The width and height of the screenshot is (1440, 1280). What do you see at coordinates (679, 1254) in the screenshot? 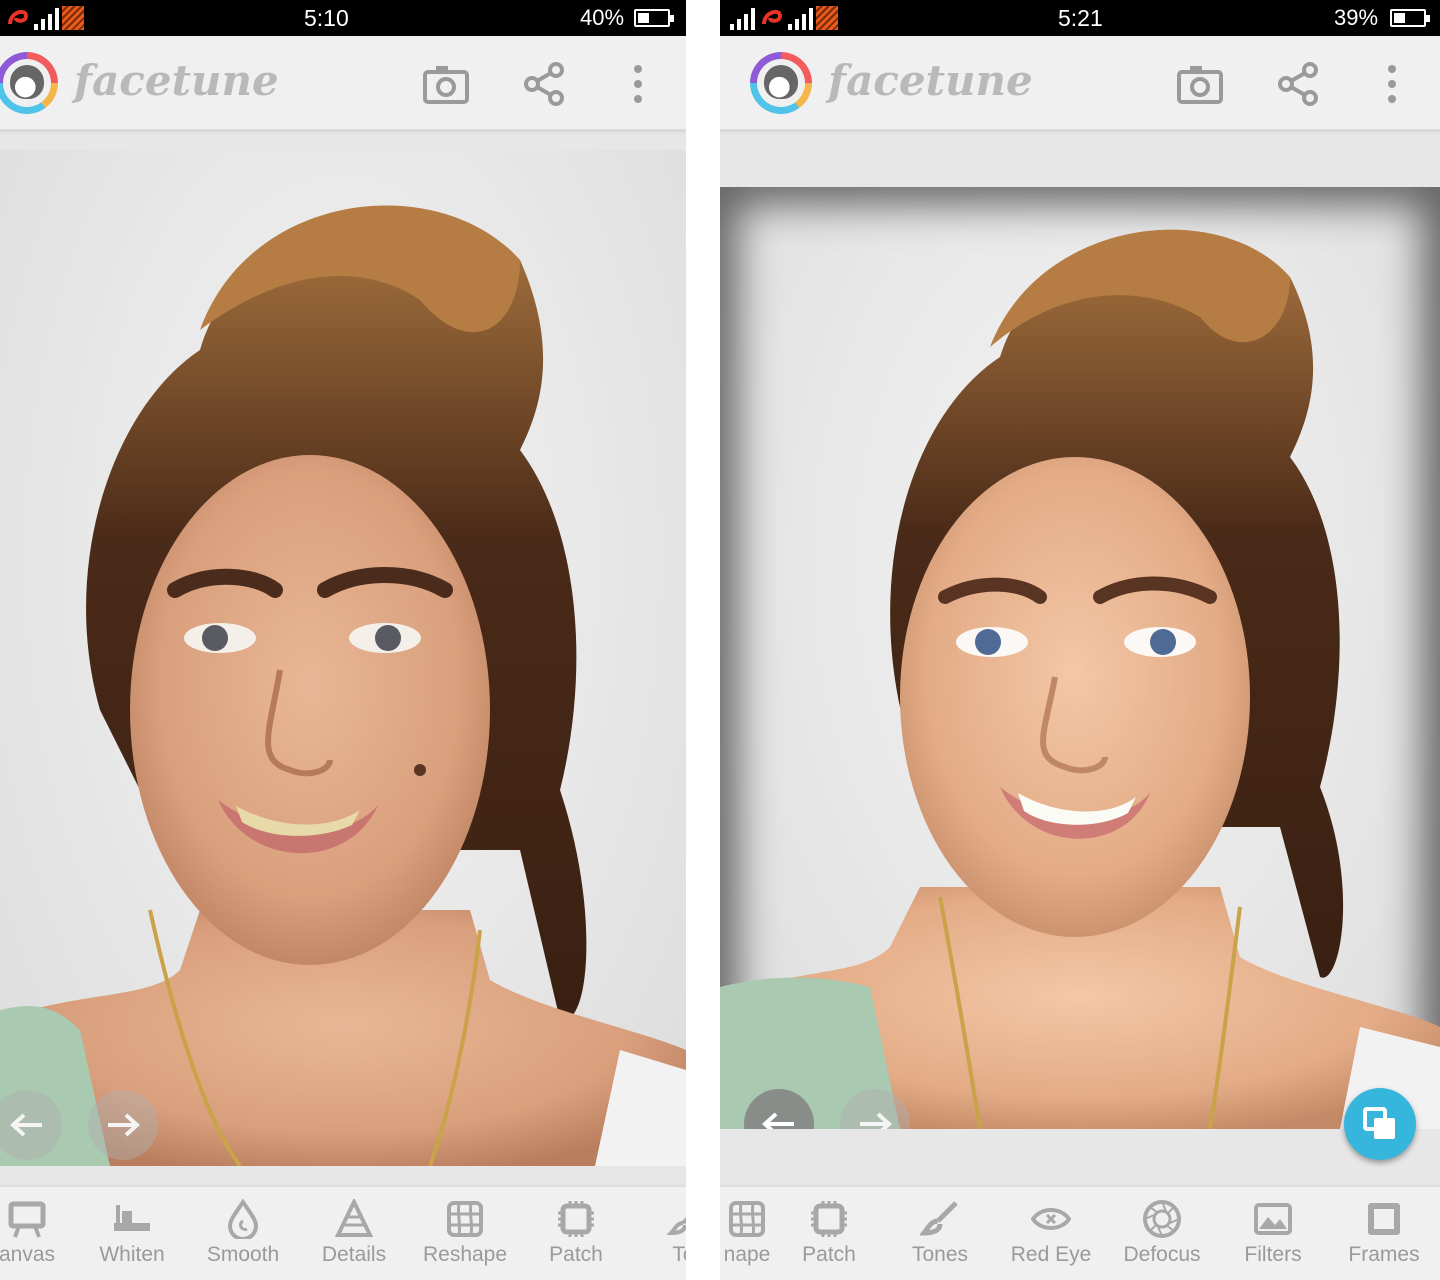
I see `tool-label: Tor` at bounding box center [679, 1254].